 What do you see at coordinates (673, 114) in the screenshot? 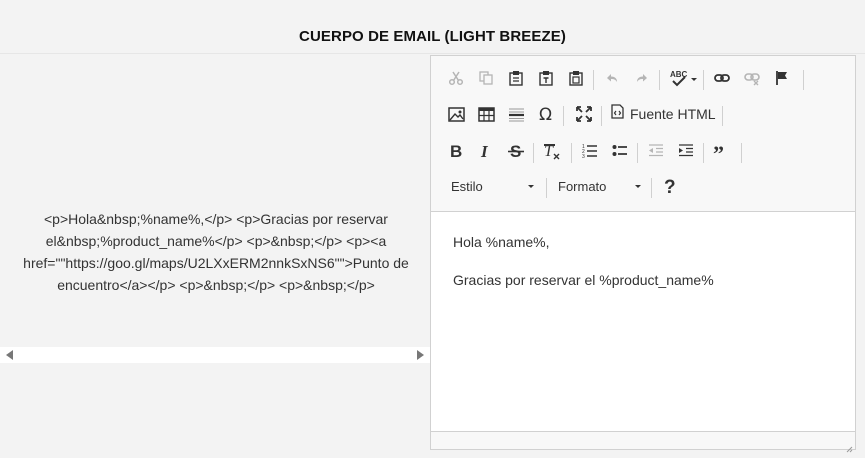
I see `source-html-label: Fuente HTML` at bounding box center [673, 114].